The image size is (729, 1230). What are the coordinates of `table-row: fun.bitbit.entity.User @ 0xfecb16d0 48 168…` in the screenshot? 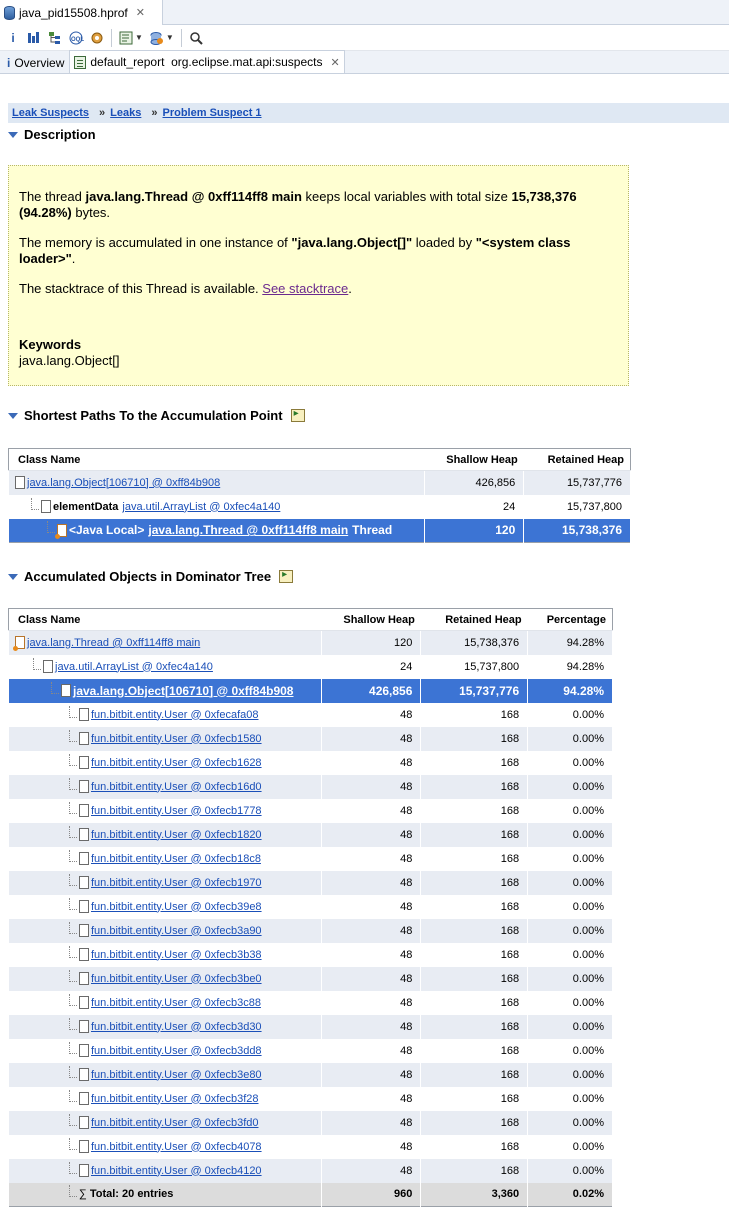 It's located at (310, 786).